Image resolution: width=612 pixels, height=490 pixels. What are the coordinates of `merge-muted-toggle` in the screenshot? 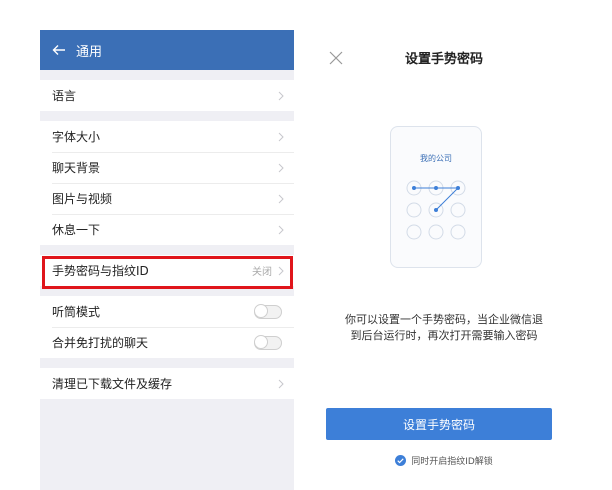 It's located at (268, 342).